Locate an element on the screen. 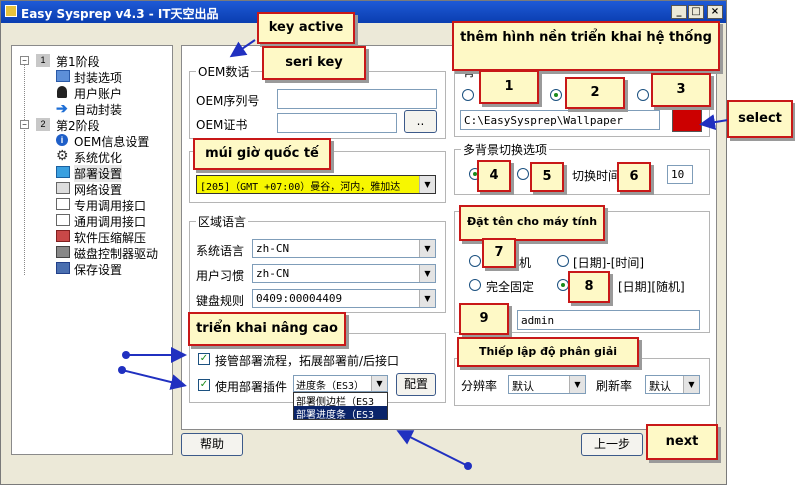 The width and height of the screenshot is (795, 485). annotation-advanced: triển khai nâng cao is located at coordinates (267, 329).